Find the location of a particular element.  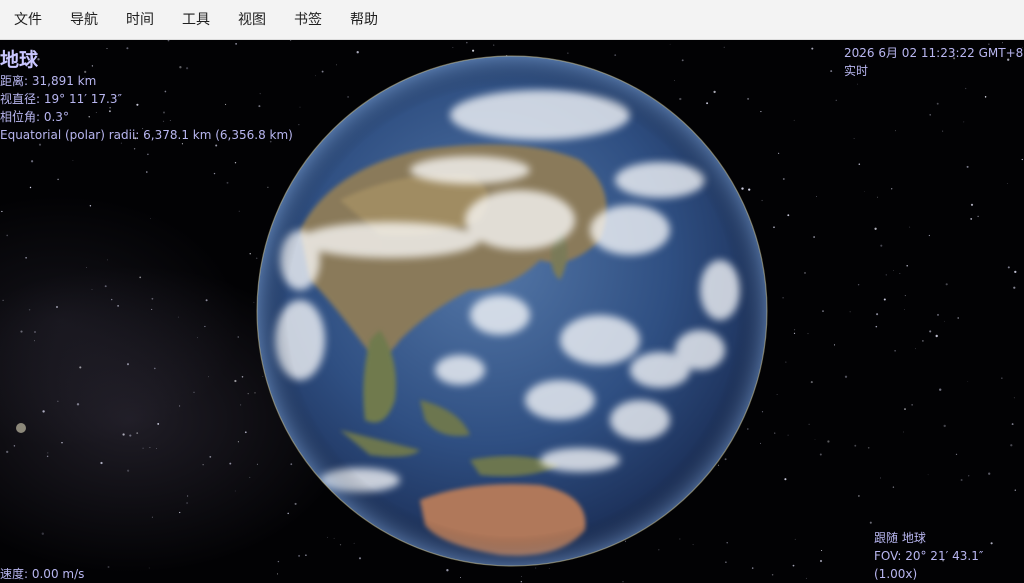

follow-target: 跟随 地球 is located at coordinates (900, 538).